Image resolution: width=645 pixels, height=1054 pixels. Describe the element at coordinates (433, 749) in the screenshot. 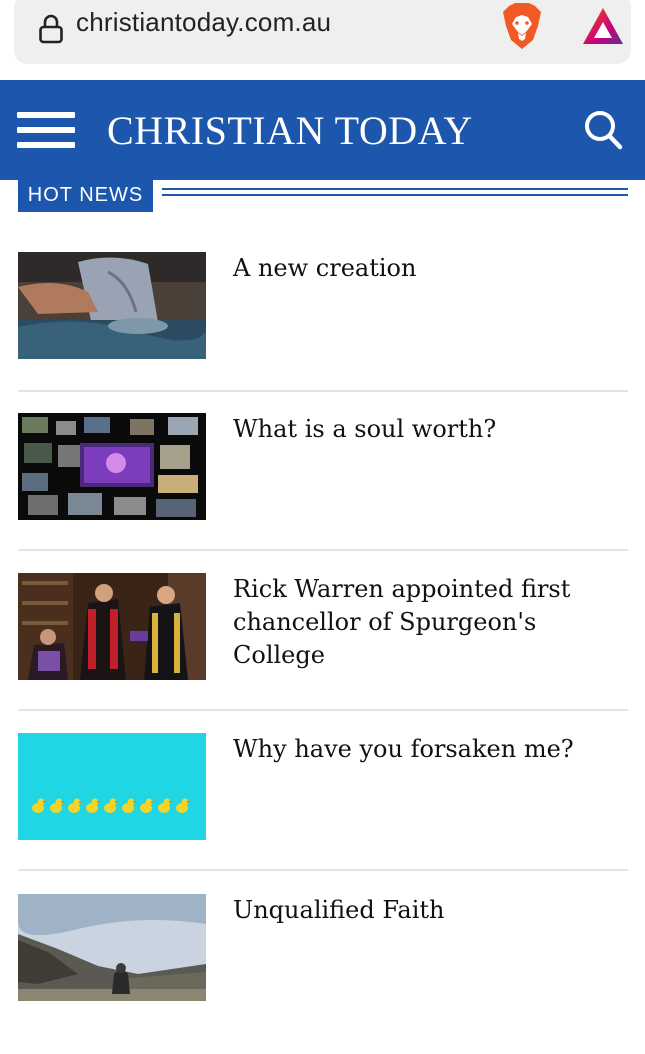

I see `article-title: Why have you forsaken me?` at that location.